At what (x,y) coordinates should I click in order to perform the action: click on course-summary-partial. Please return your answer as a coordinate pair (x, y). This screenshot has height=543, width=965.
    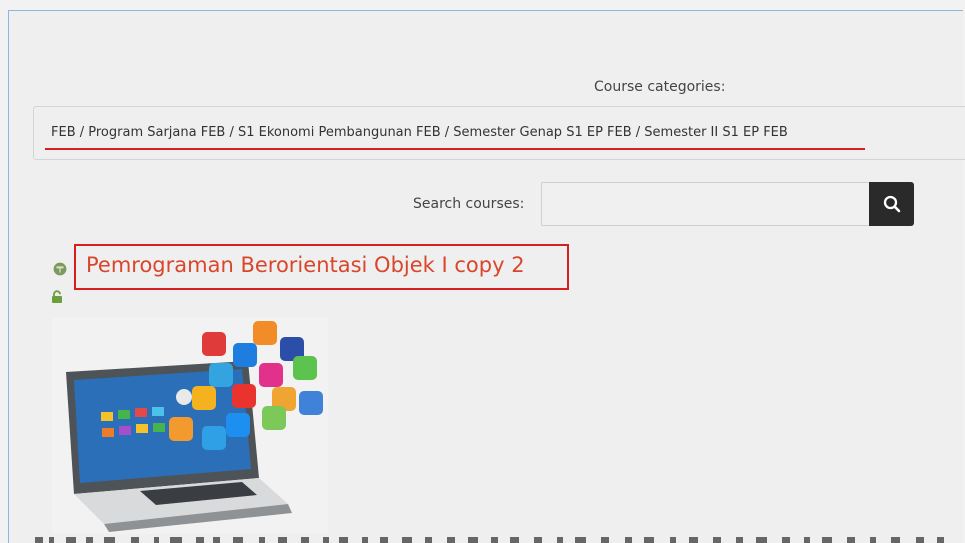
    Looking at the image, I should click on (489, 540).